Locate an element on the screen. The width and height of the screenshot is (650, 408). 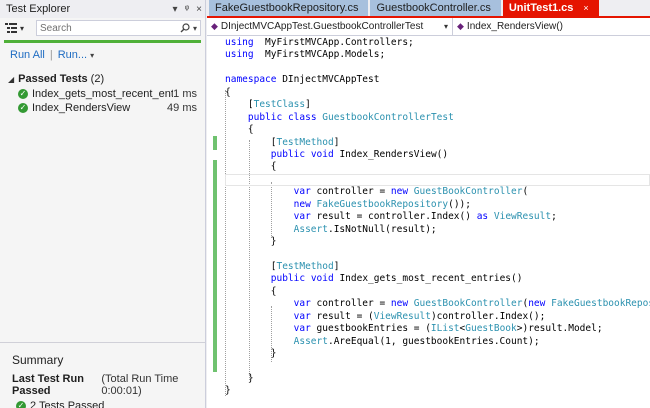
code-token: TestMethod is located at coordinates (305, 266).